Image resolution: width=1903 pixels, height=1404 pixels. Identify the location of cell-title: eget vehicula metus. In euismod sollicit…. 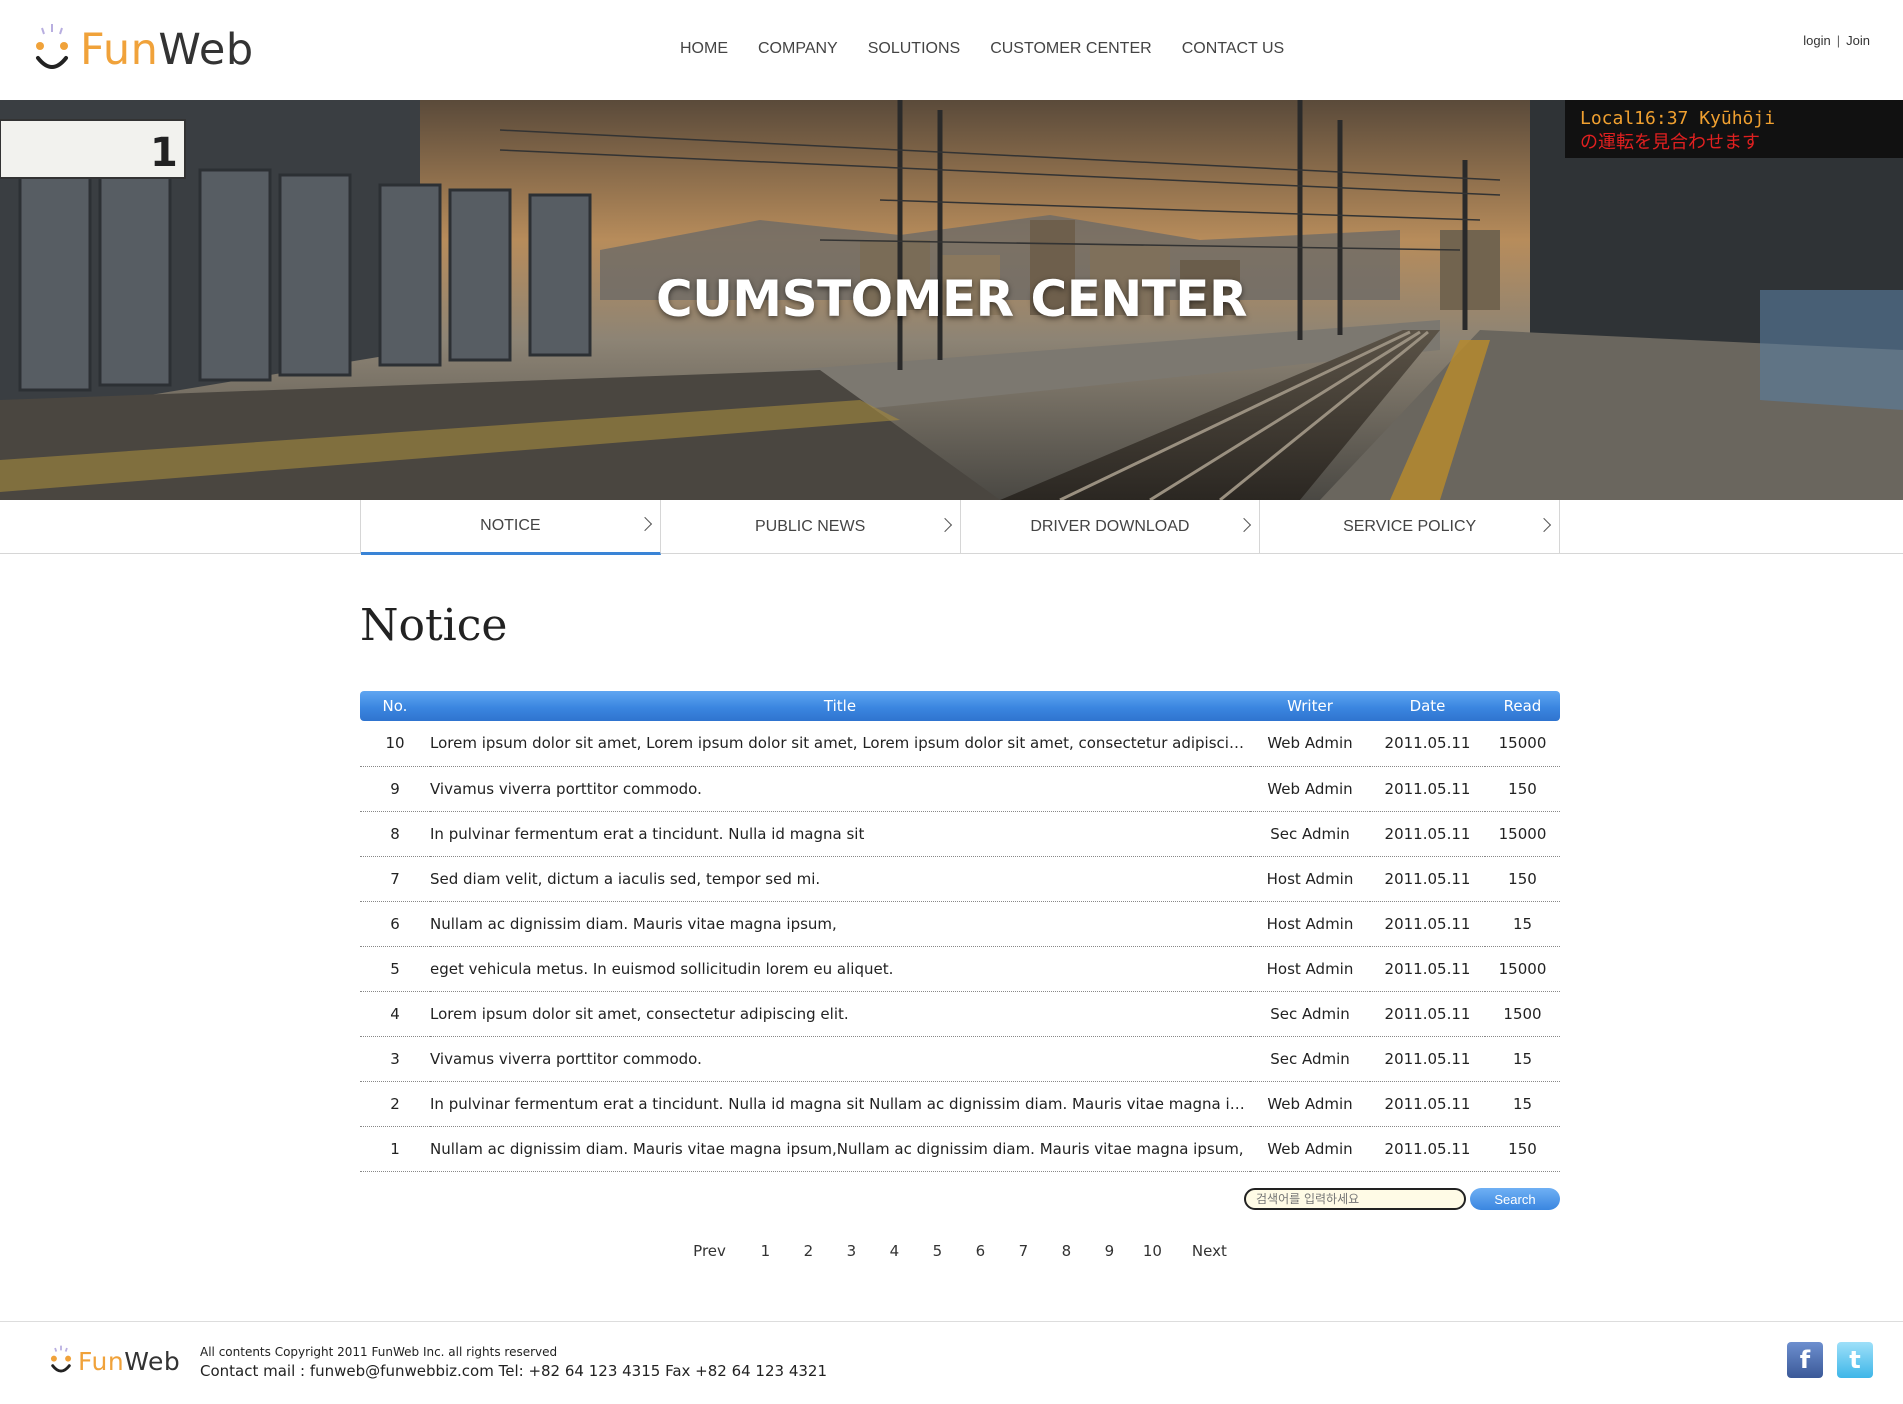
(840, 969).